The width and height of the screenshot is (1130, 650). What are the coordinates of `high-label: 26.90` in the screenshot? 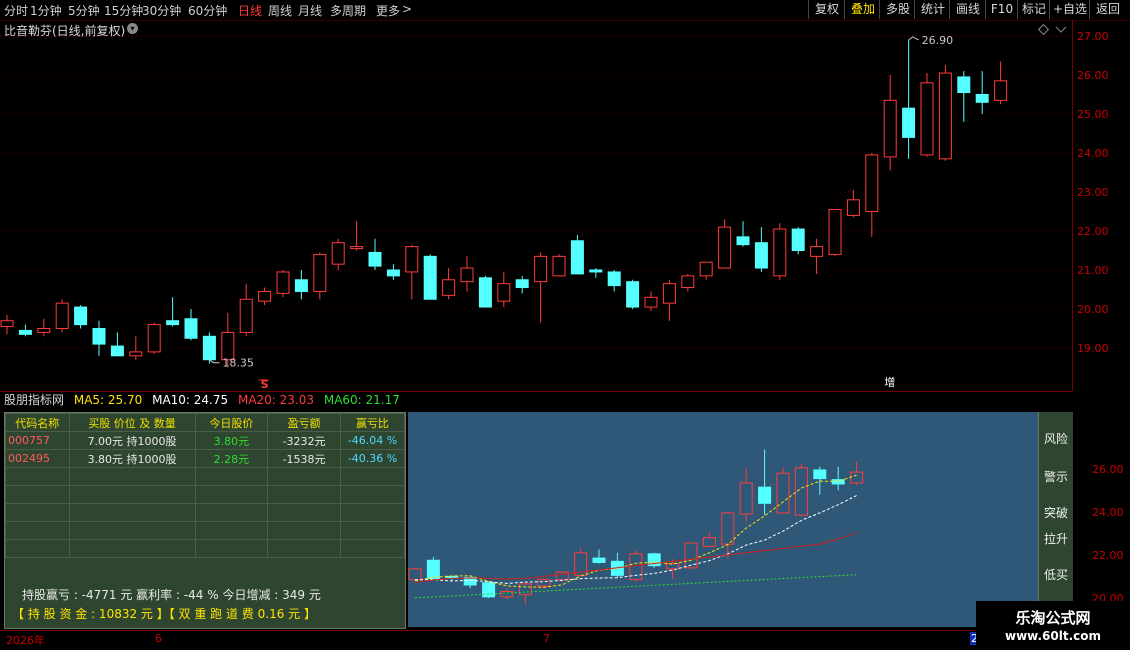 It's located at (938, 40).